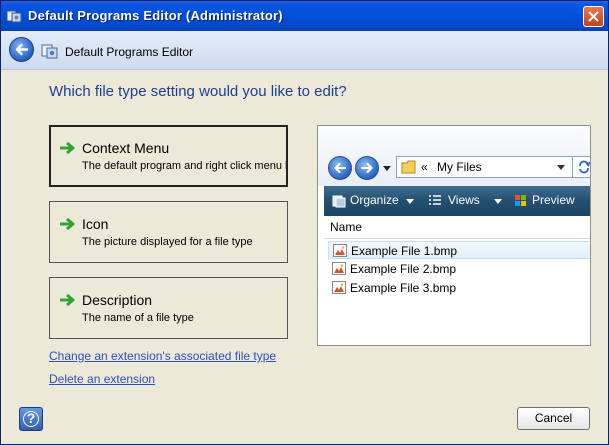 The width and height of the screenshot is (609, 445). I want to click on file-name: Example File 1.bmp, so click(404, 251).